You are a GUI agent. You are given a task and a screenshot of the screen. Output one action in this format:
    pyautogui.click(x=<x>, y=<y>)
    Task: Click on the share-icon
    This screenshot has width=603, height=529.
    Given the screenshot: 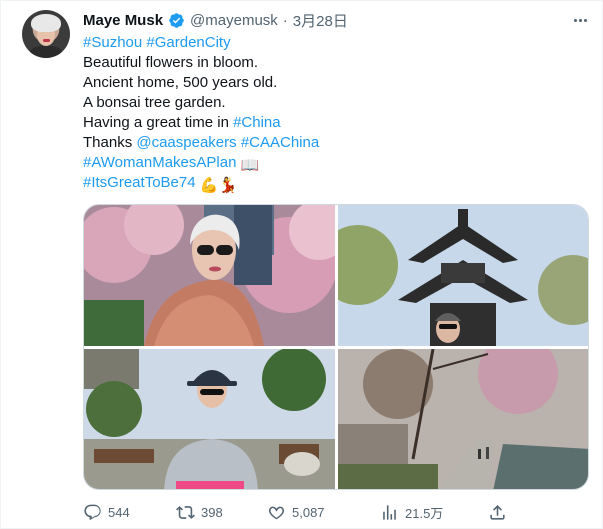 What is the action you would take?
    pyautogui.click(x=497, y=512)
    